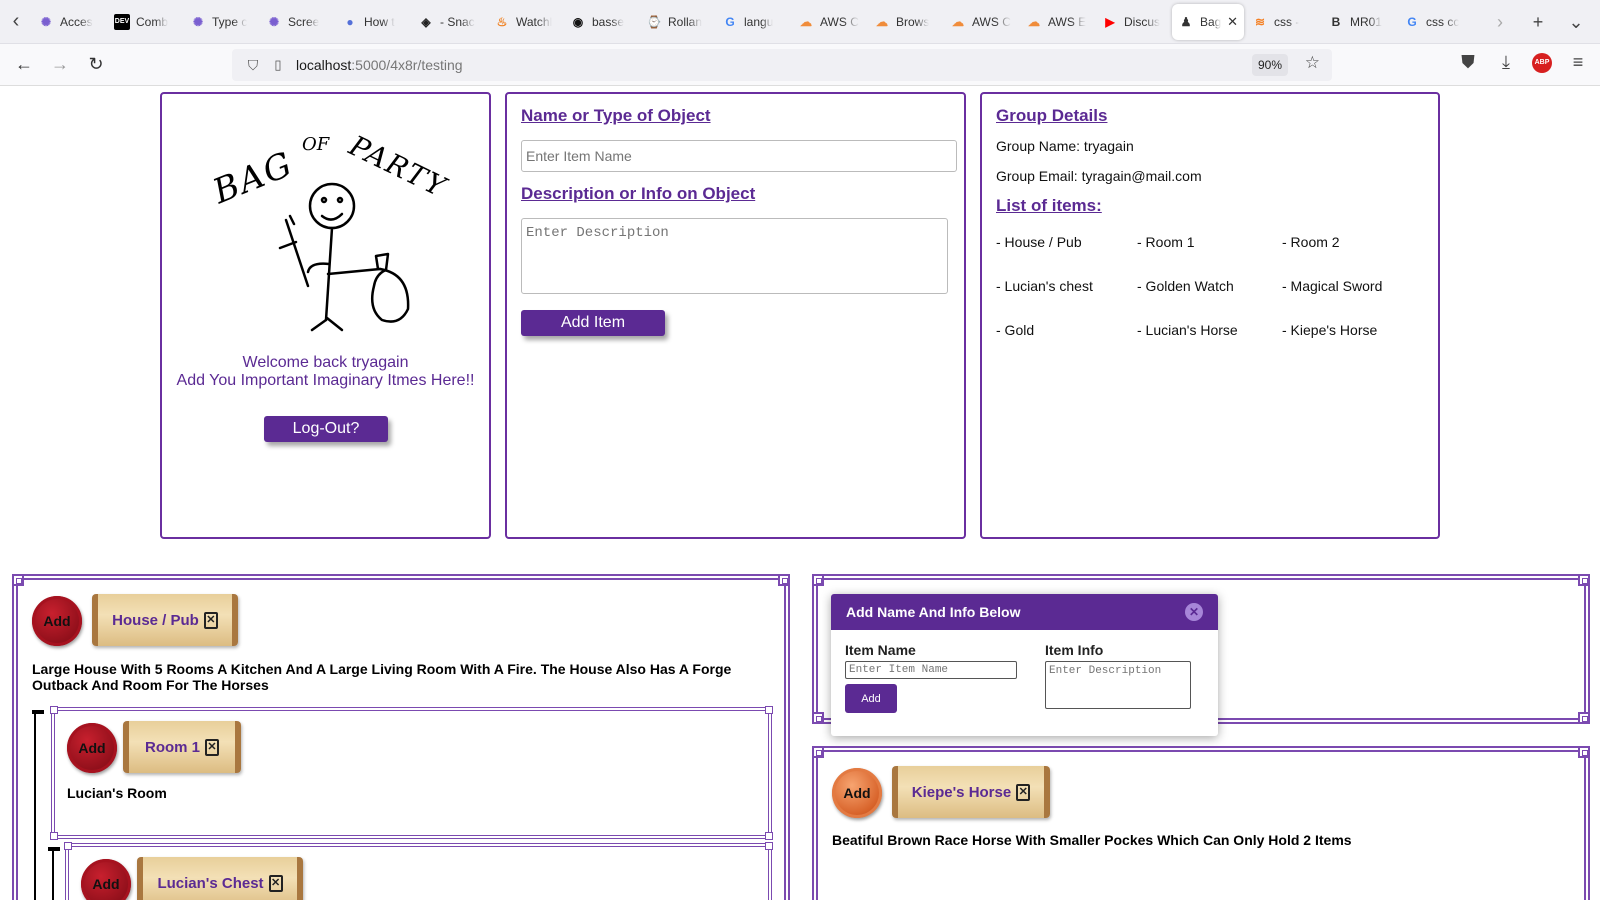 Image resolution: width=1600 pixels, height=900 pixels. I want to click on tab-9: Glangu, so click(753, 22).